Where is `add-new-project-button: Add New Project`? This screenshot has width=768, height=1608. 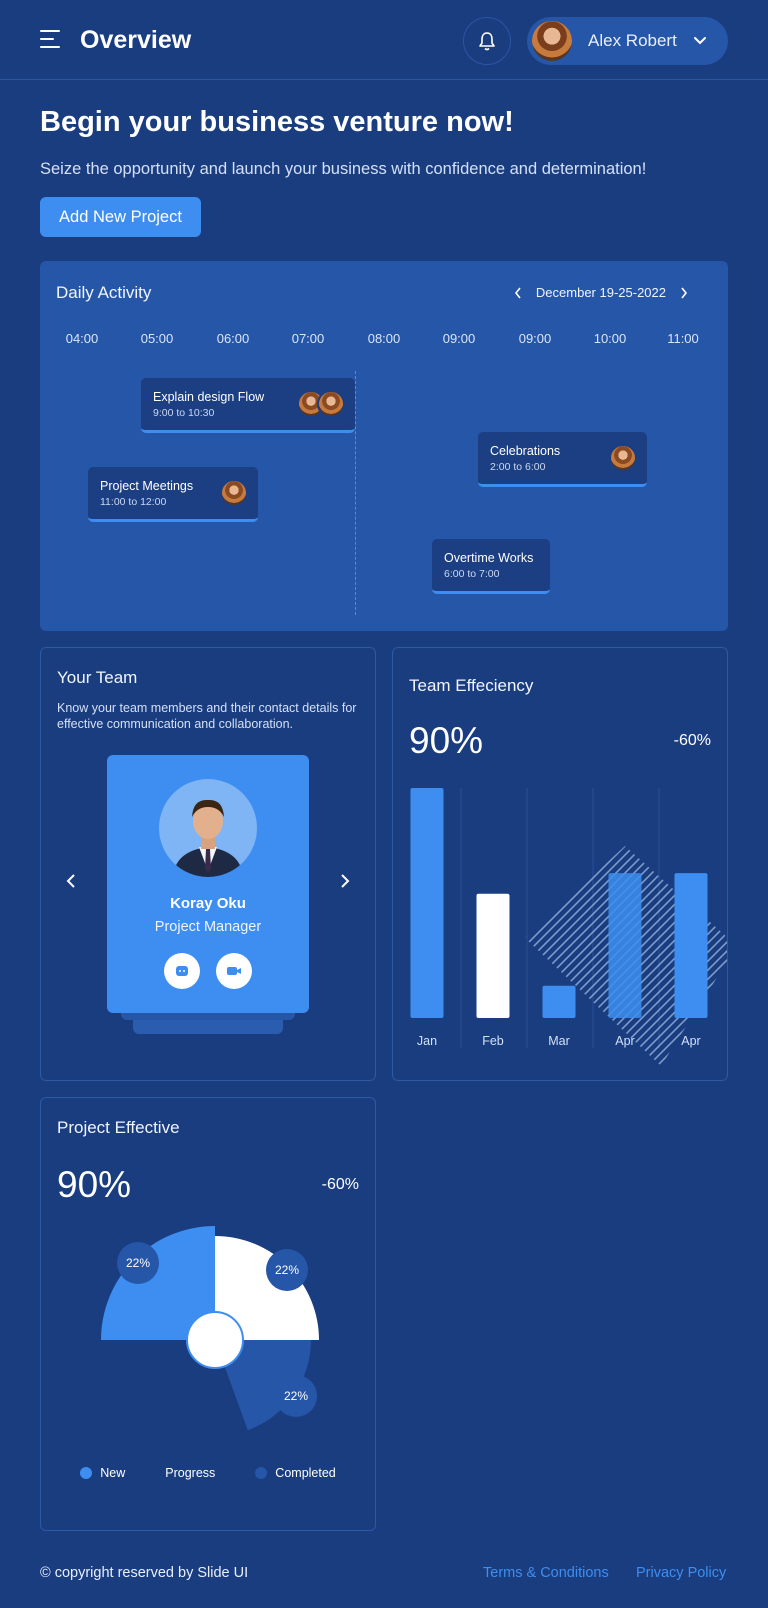
add-new-project-button: Add New Project is located at coordinates (120, 217).